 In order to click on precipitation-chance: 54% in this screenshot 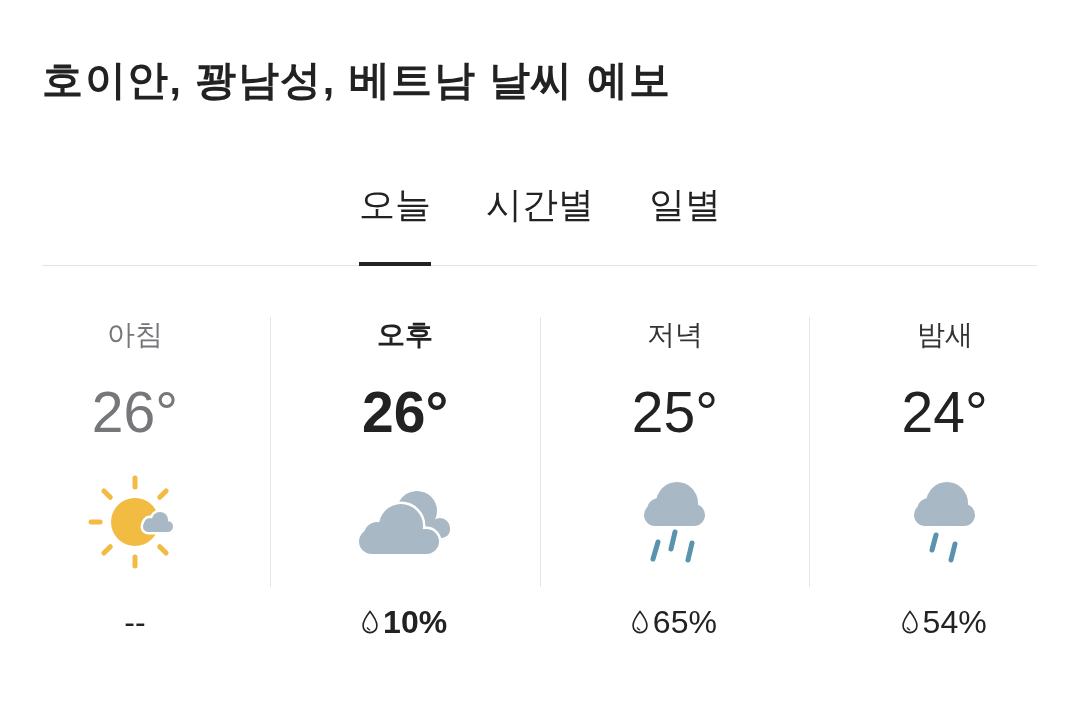, I will do `click(954, 622)`.